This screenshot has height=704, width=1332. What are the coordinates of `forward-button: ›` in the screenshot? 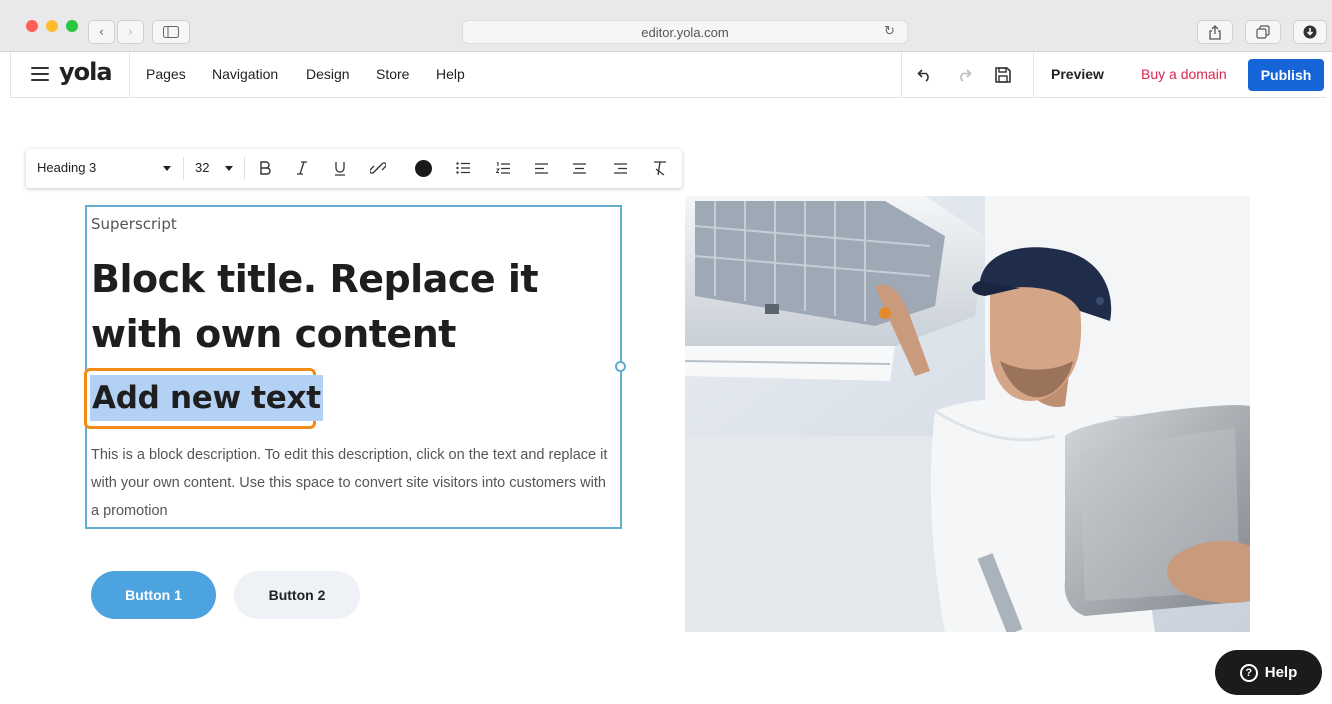 It's located at (130, 32).